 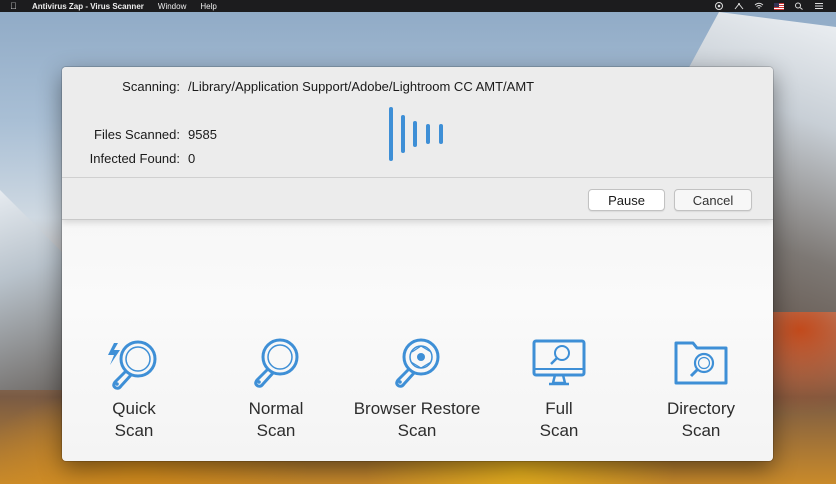 What do you see at coordinates (417, 430) in the screenshot?
I see `browser-restore-scan-label-line2: Scan` at bounding box center [417, 430].